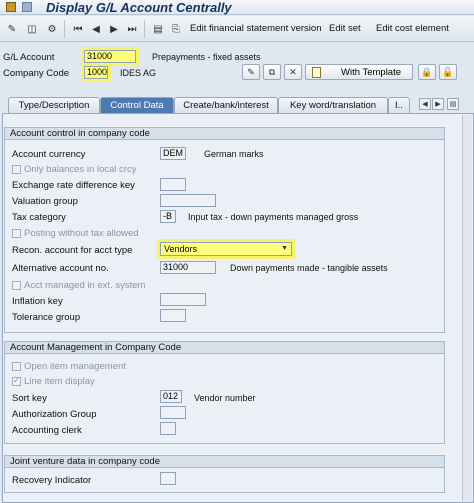  Describe the element at coordinates (226, 105) in the screenshot. I see `tab-create-bank-interest: Create/bank/interest` at that location.